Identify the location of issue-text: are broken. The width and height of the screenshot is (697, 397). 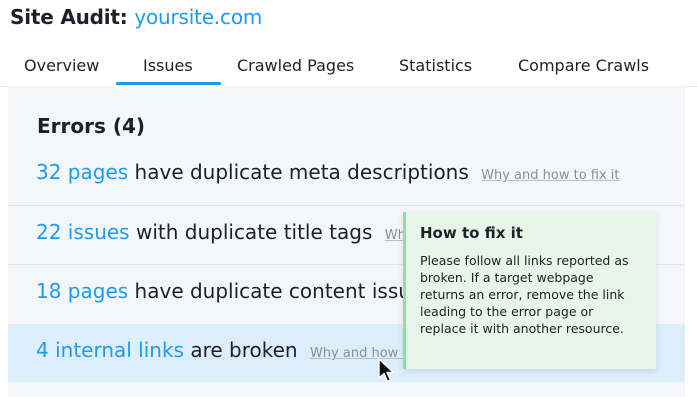
(244, 350).